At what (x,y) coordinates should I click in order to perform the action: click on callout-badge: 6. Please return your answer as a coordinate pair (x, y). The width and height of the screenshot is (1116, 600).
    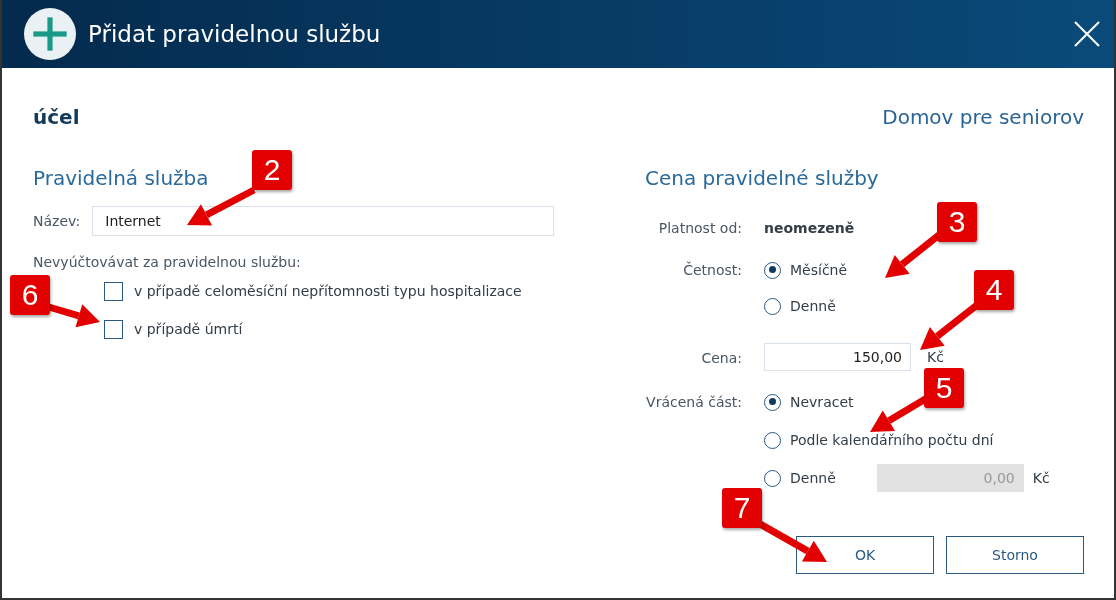
    Looking at the image, I should click on (30, 295).